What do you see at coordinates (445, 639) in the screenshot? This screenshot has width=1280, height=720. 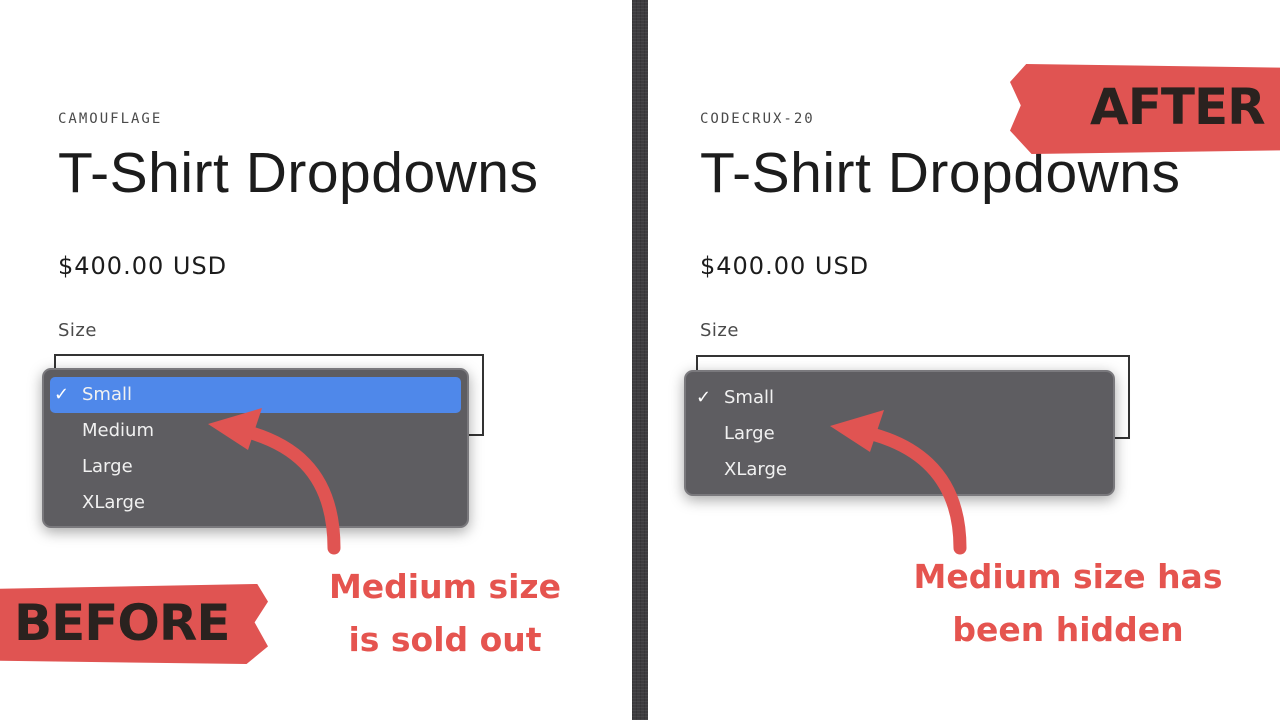 I see `annotation-line: is sold out` at bounding box center [445, 639].